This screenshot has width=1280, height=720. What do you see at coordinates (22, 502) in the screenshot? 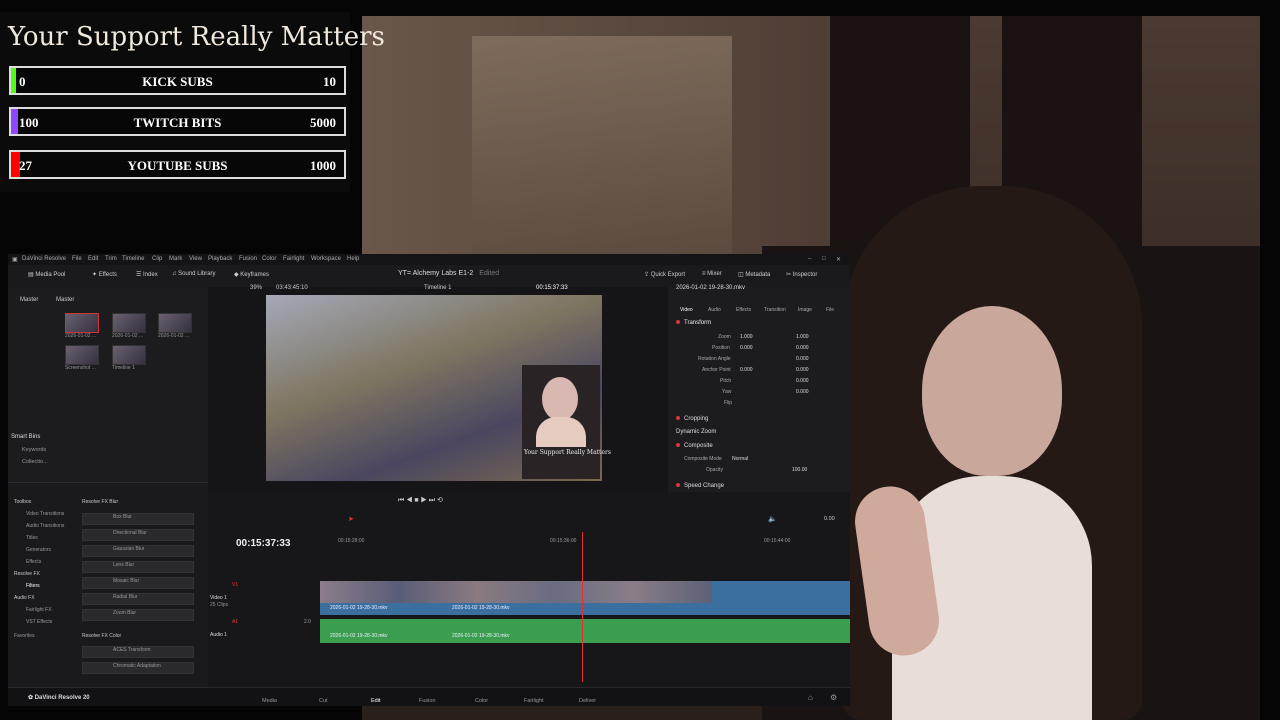
I see `fx-tree-toolbox: Toolbox` at bounding box center [22, 502].